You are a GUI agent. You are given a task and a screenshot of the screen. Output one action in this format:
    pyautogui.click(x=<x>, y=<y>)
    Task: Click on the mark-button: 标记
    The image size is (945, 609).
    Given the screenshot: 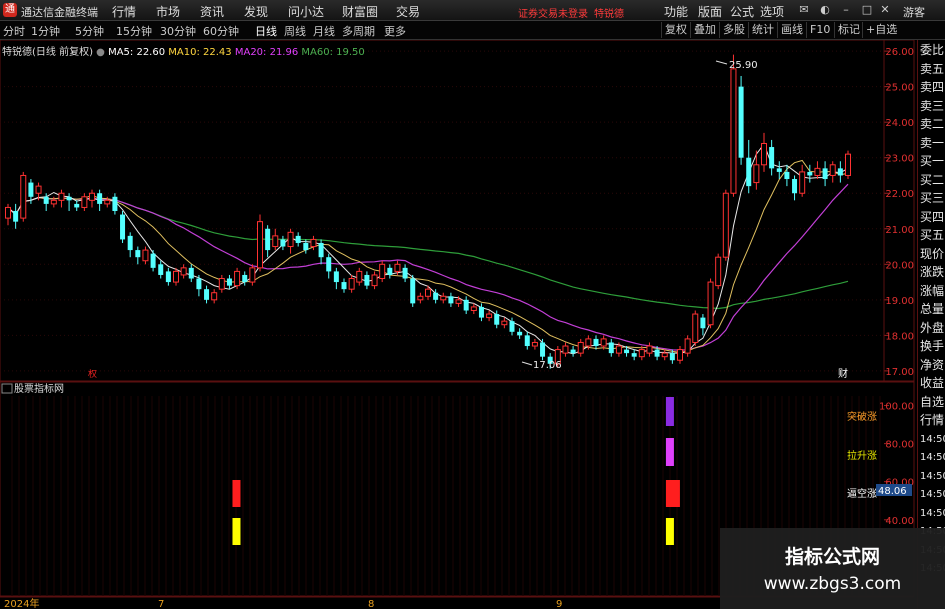 What is the action you would take?
    pyautogui.click(x=848, y=30)
    